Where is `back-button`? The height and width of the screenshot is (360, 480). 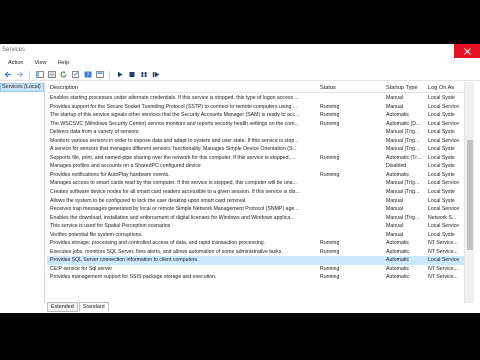 back-button is located at coordinates (7, 75).